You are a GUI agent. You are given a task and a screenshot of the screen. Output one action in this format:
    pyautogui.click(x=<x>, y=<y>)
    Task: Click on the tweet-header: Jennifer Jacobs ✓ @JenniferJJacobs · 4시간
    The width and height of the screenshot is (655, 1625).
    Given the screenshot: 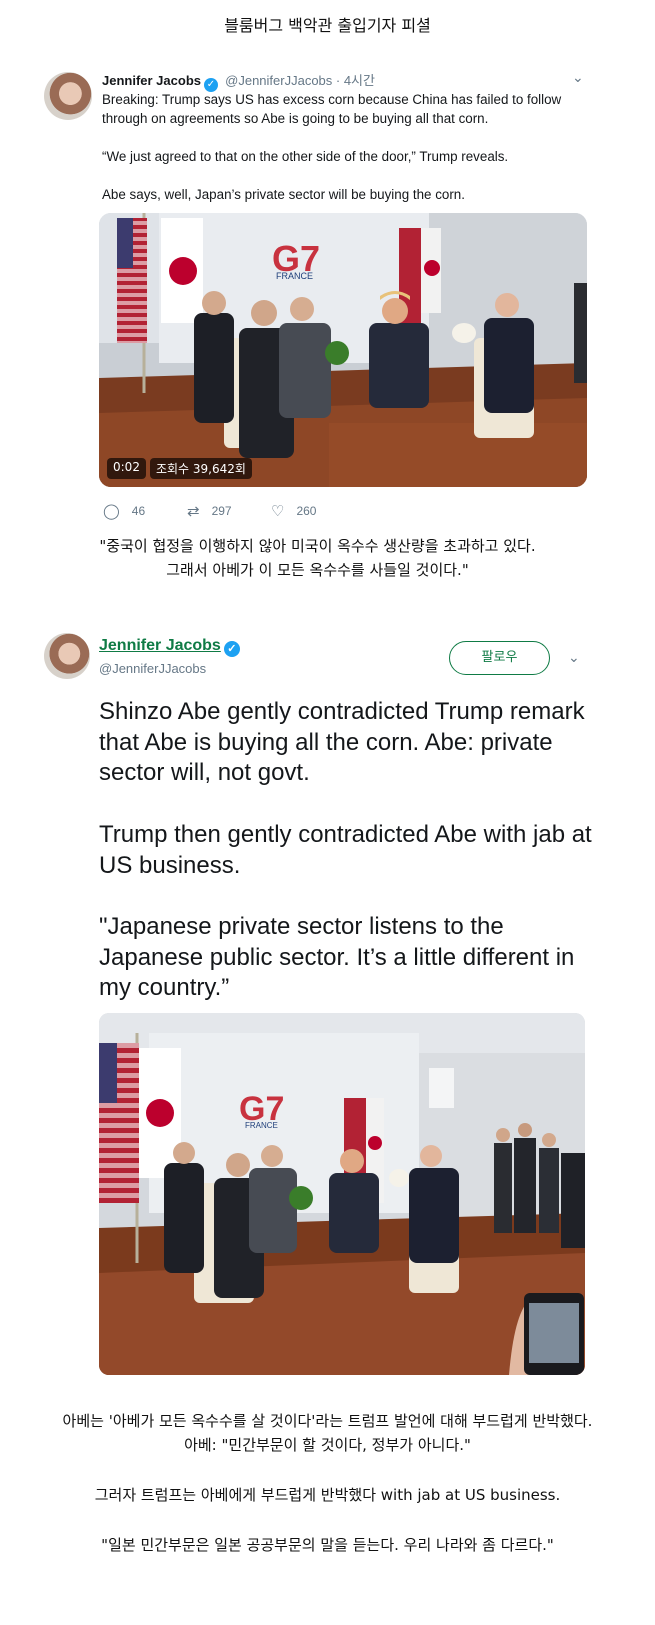 What is the action you would take?
    pyautogui.click(x=238, y=81)
    